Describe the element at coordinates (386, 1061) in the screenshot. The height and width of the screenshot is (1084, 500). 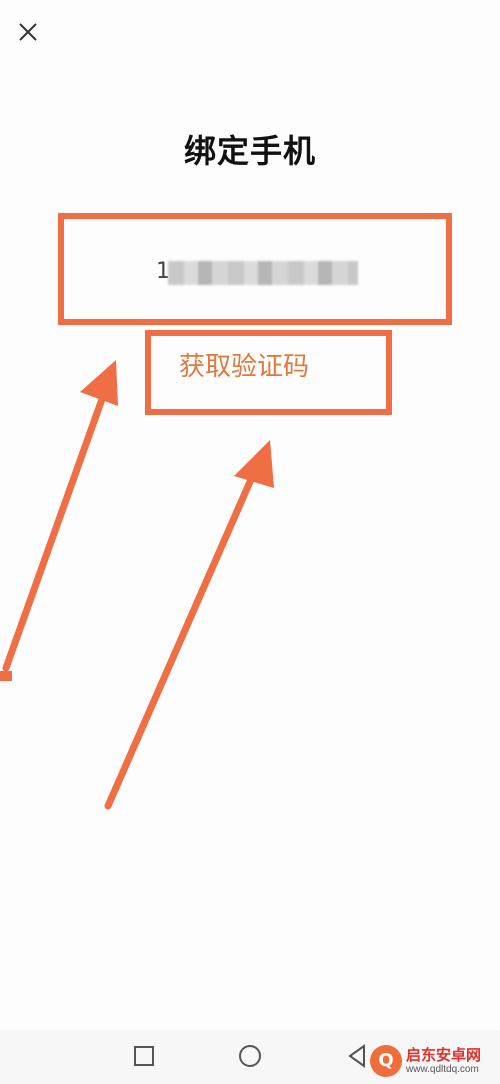
I see `watermark-logo-icon: Q` at that location.